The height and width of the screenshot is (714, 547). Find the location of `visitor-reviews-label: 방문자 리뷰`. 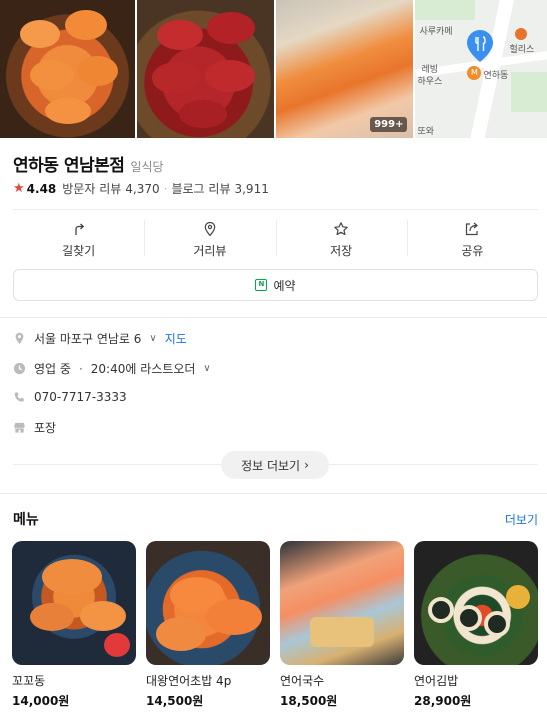

visitor-reviews-label: 방문자 리뷰 is located at coordinates (92, 189).